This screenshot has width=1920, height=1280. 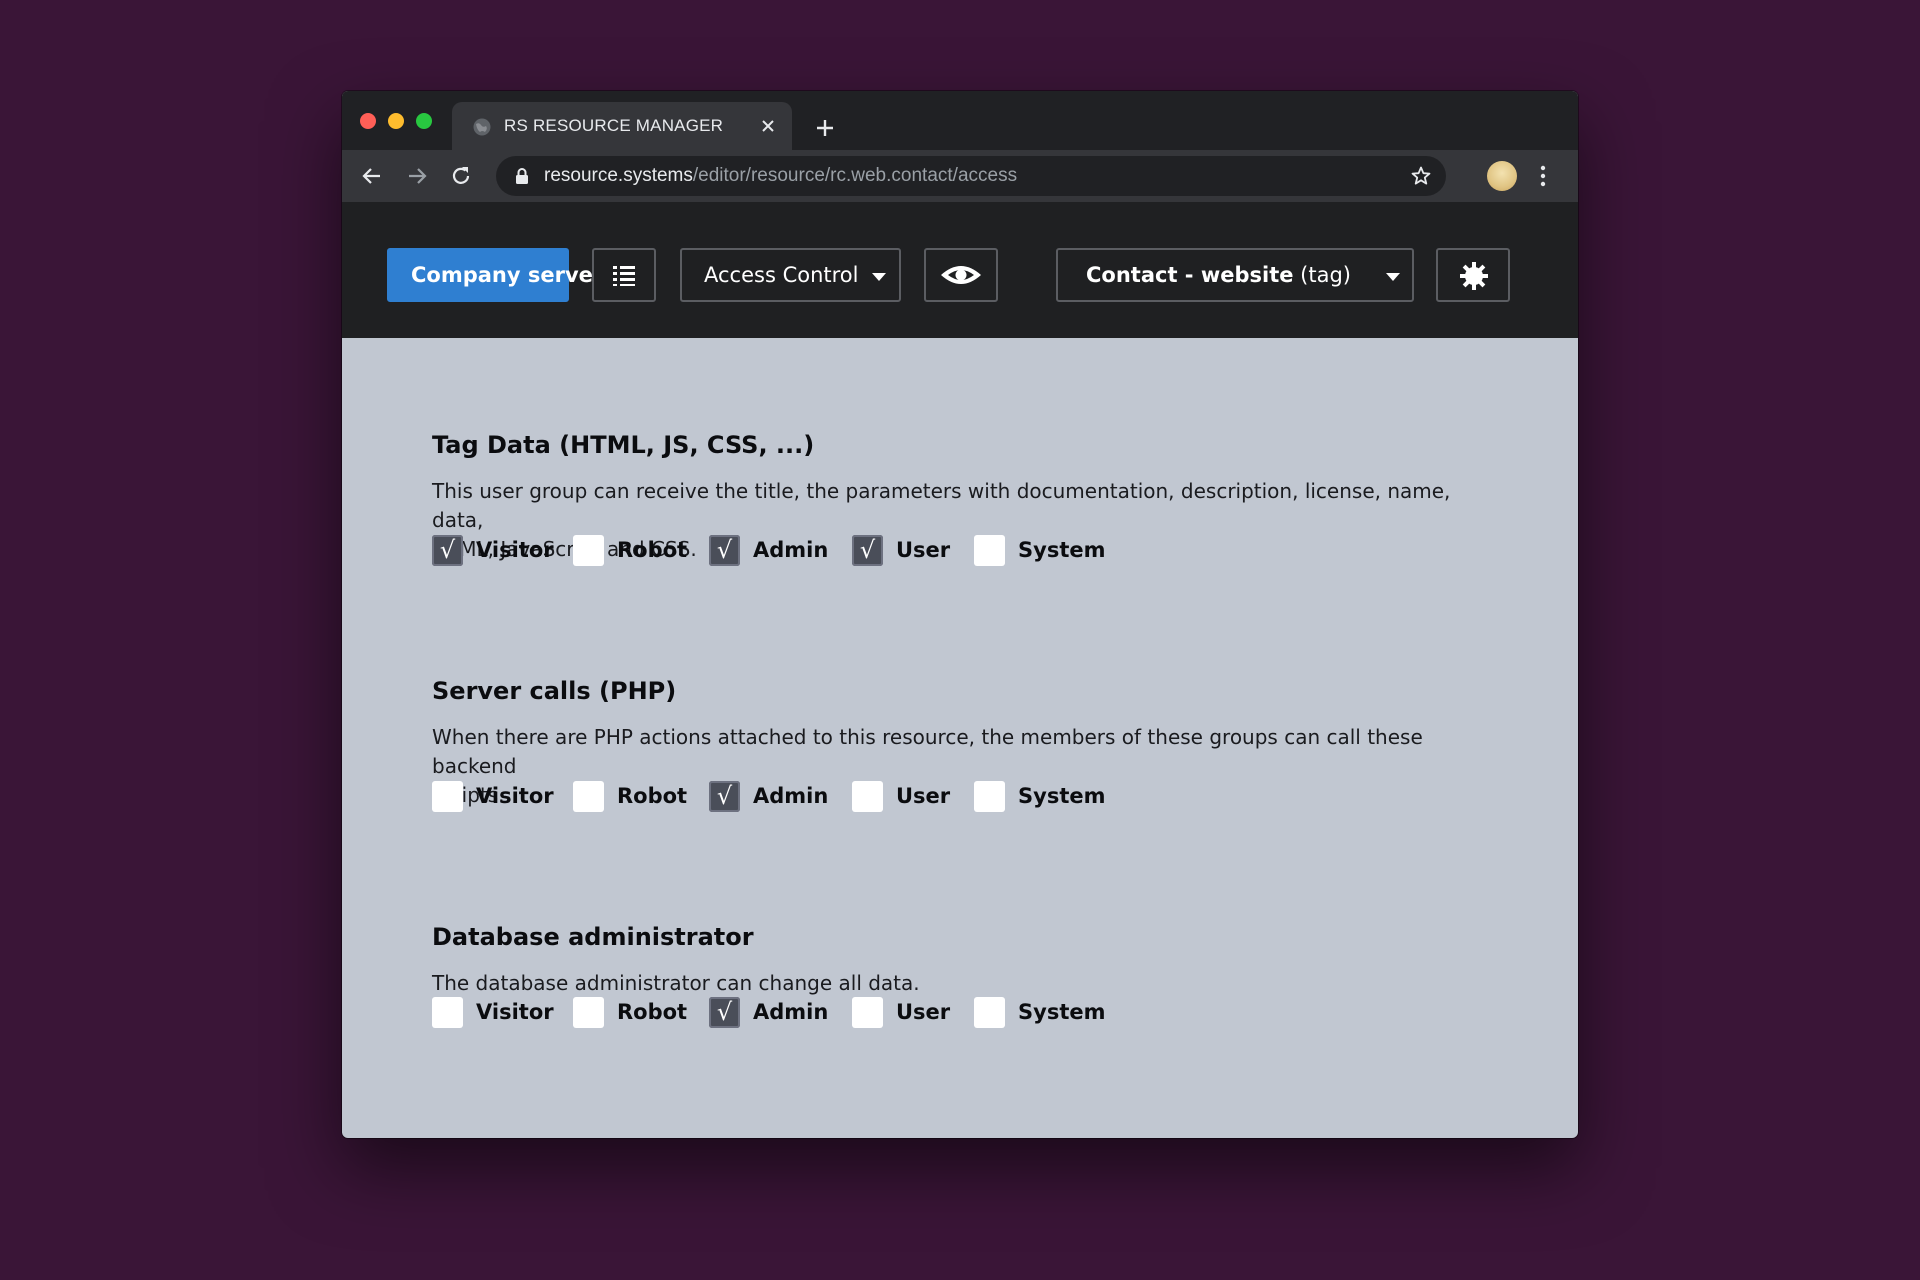 What do you see at coordinates (1322, 275) in the screenshot?
I see `resource-type: (tag)` at bounding box center [1322, 275].